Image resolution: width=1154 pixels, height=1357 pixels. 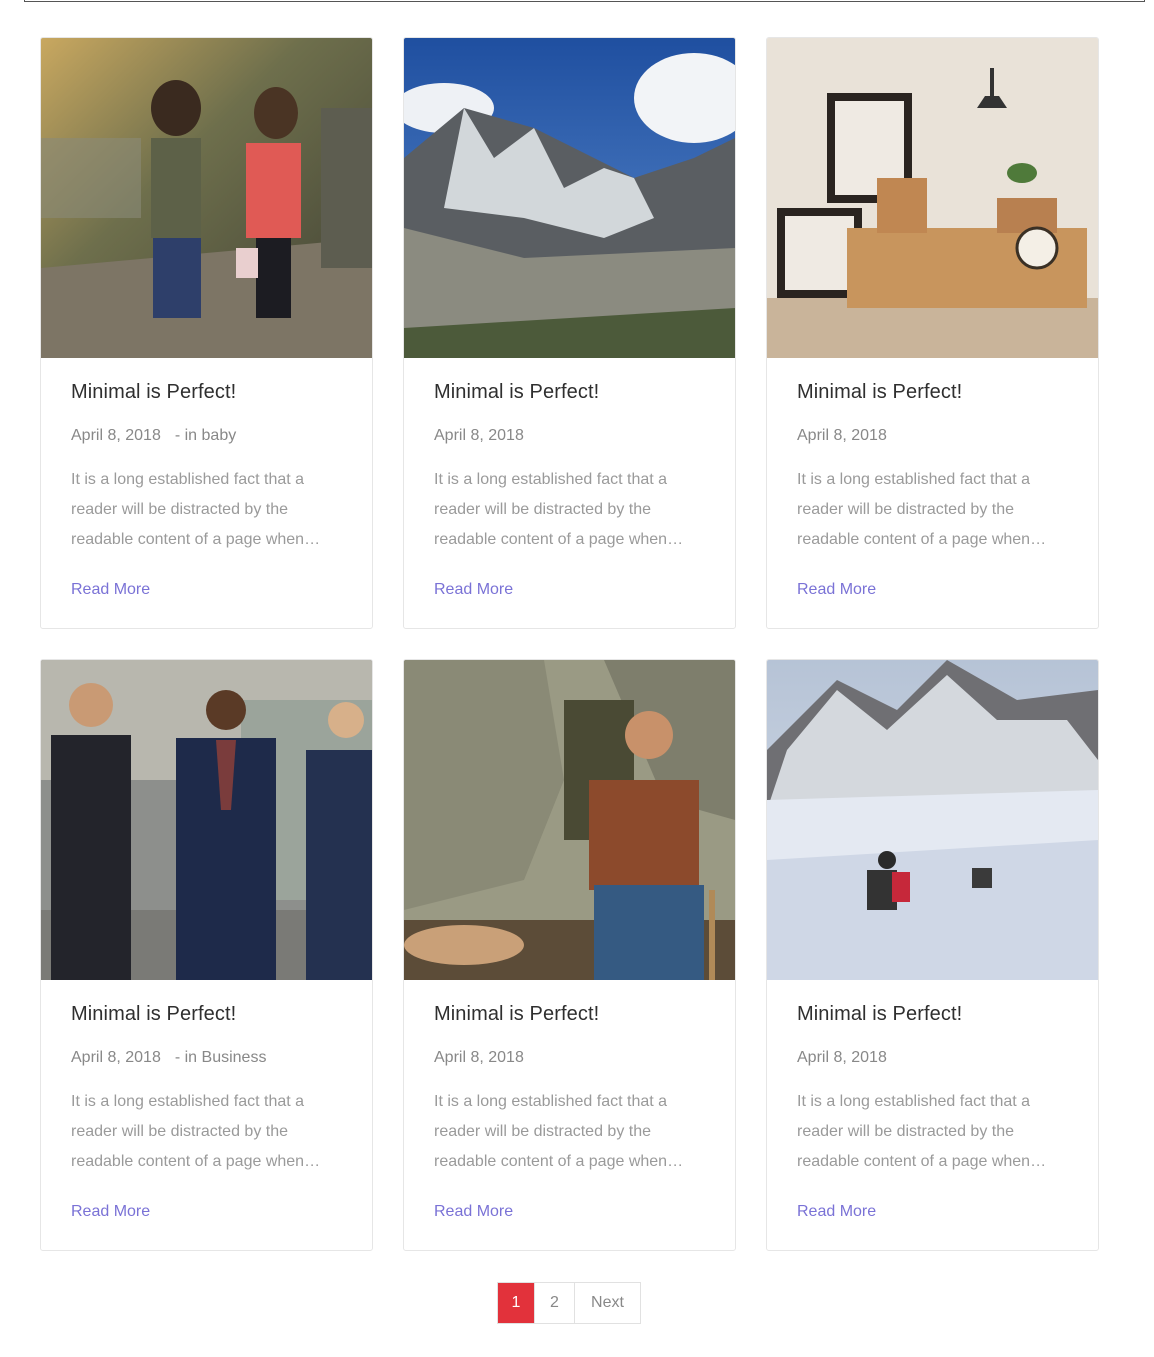 What do you see at coordinates (584, 1) in the screenshot?
I see `top-divider` at bounding box center [584, 1].